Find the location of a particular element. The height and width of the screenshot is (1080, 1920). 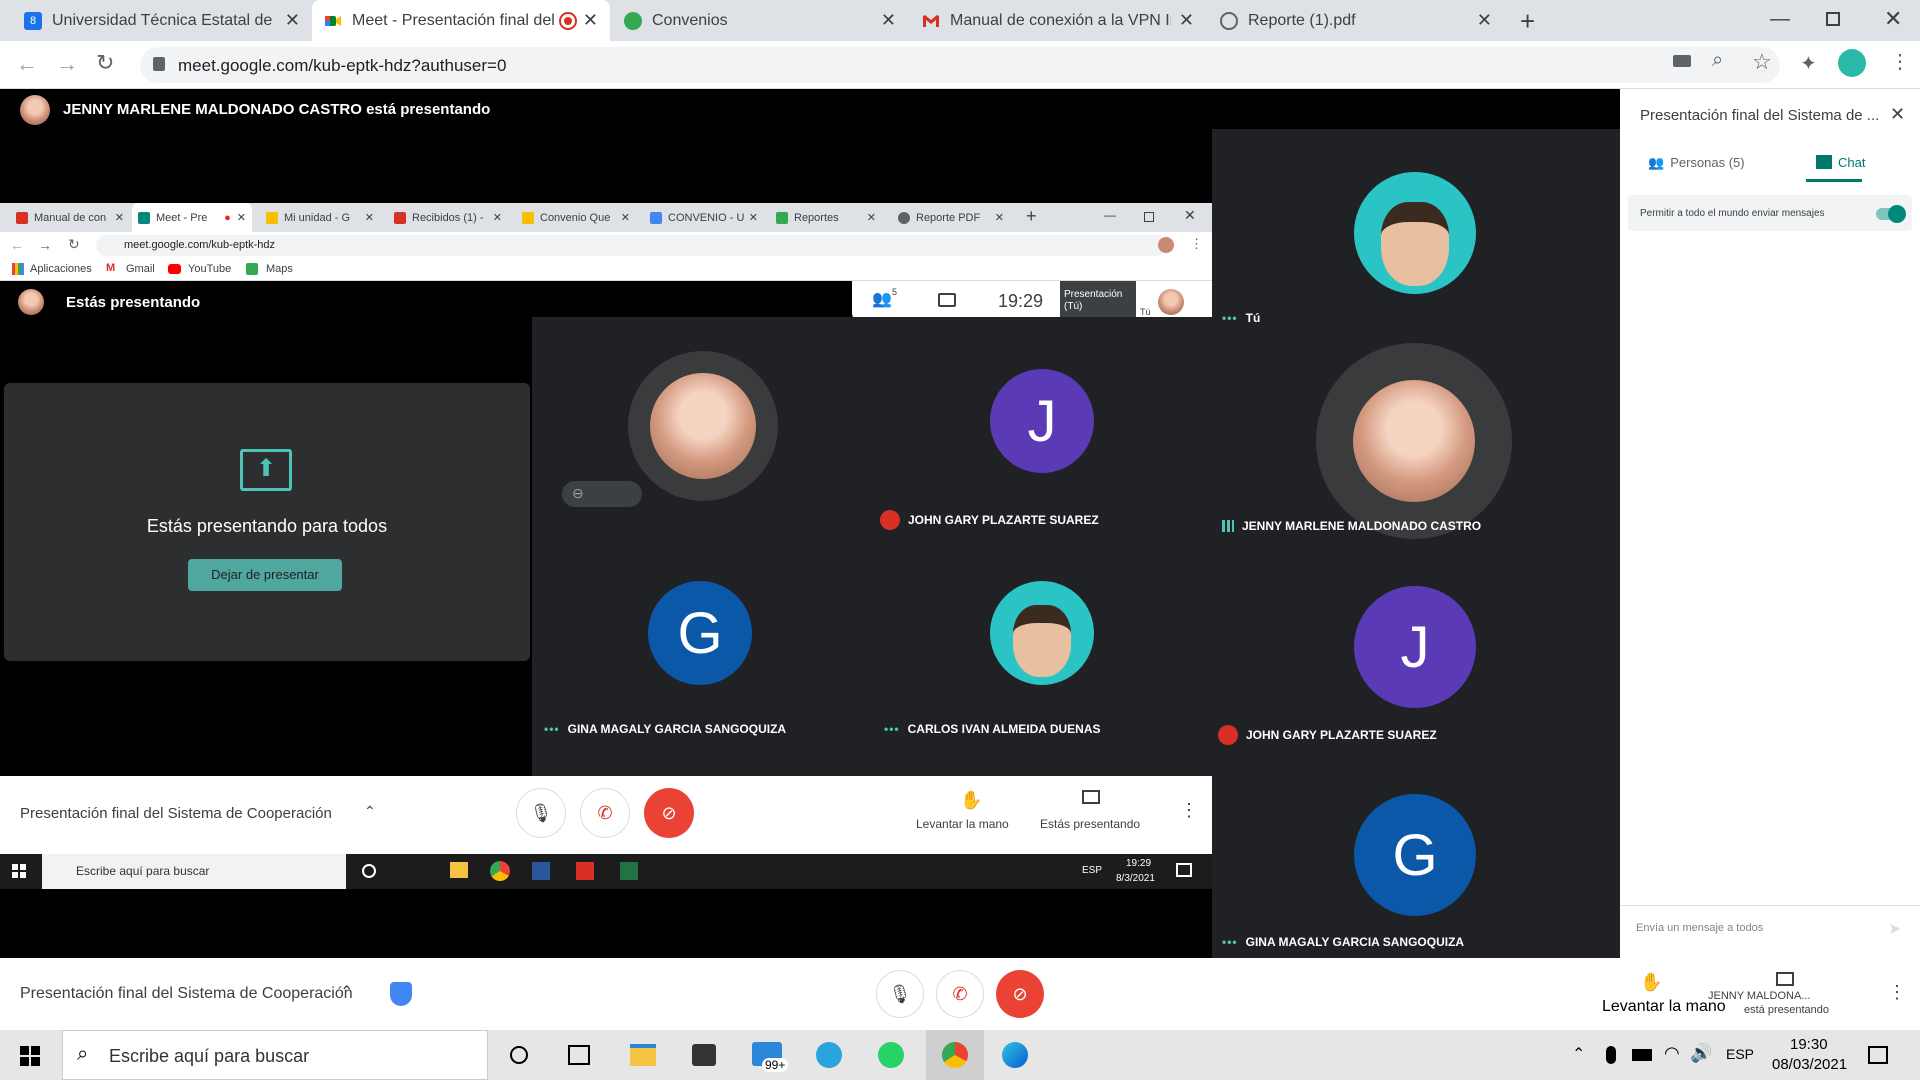

participants-count: 5 is located at coordinates (895, 292).